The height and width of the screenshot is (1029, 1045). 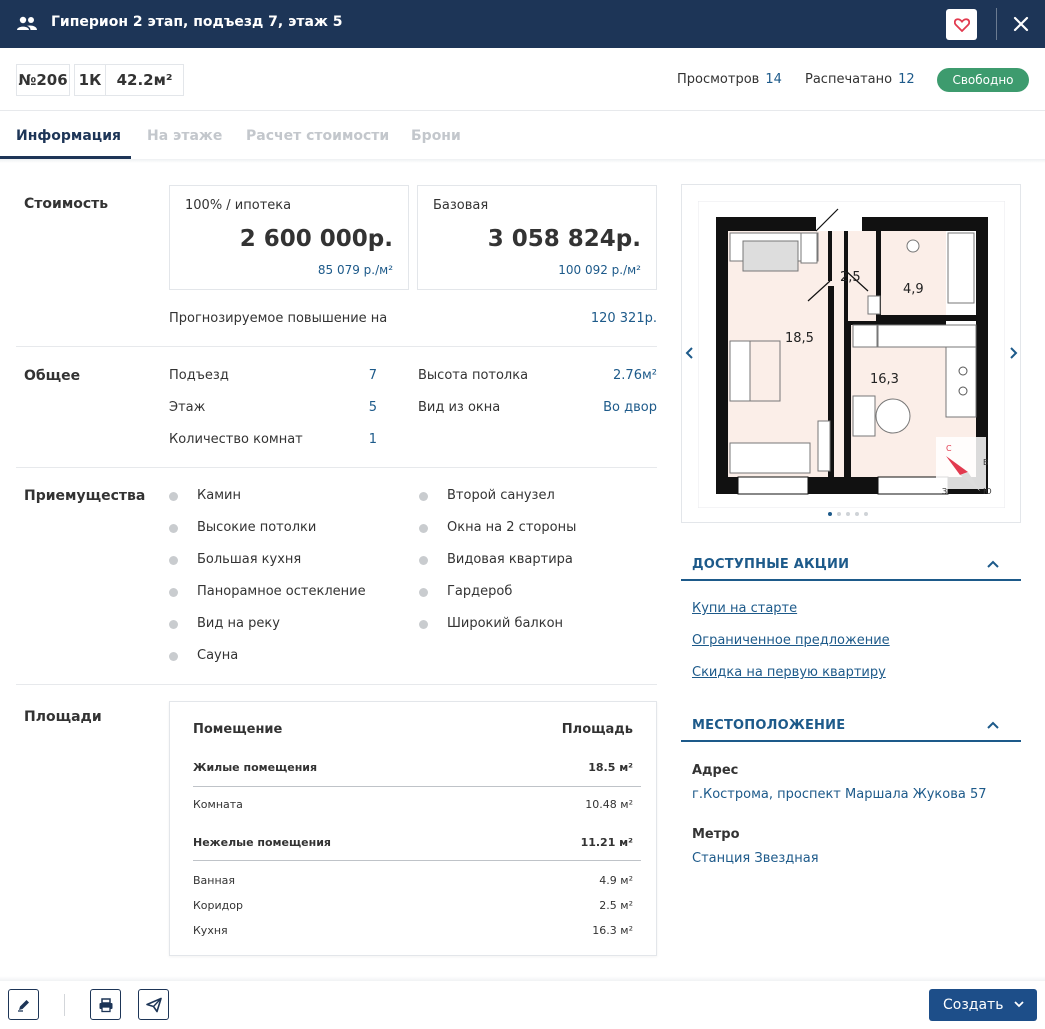 What do you see at coordinates (187, 407) in the screenshot?
I see `floor-label: Этаж` at bounding box center [187, 407].